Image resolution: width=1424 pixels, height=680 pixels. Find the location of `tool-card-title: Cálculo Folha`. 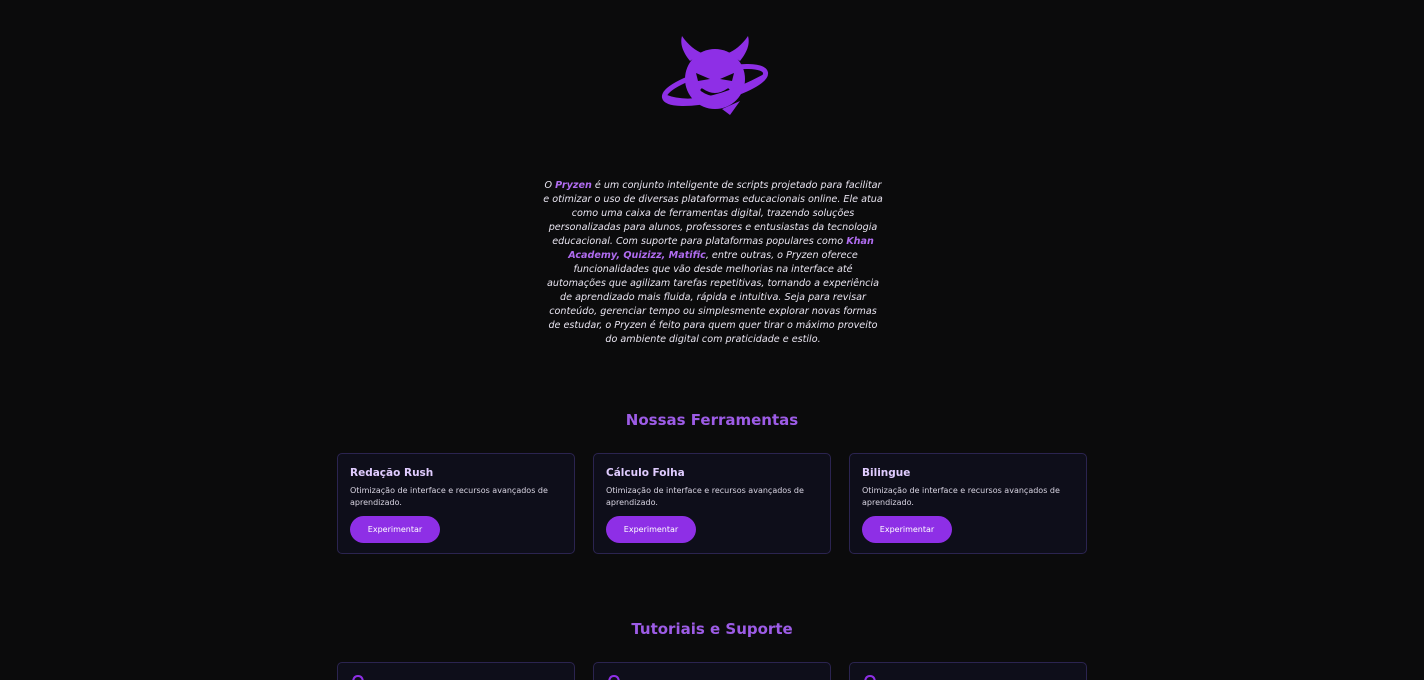

tool-card-title: Cálculo Folha is located at coordinates (645, 473).